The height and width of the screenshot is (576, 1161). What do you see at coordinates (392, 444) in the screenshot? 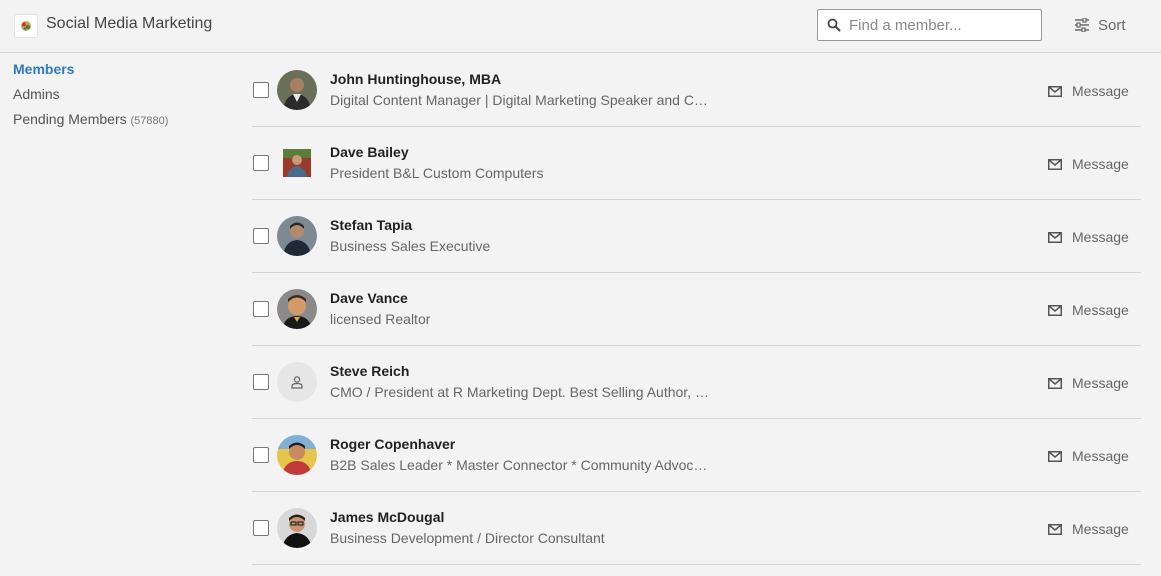
I see `member-name: Roger Copenhaver` at bounding box center [392, 444].